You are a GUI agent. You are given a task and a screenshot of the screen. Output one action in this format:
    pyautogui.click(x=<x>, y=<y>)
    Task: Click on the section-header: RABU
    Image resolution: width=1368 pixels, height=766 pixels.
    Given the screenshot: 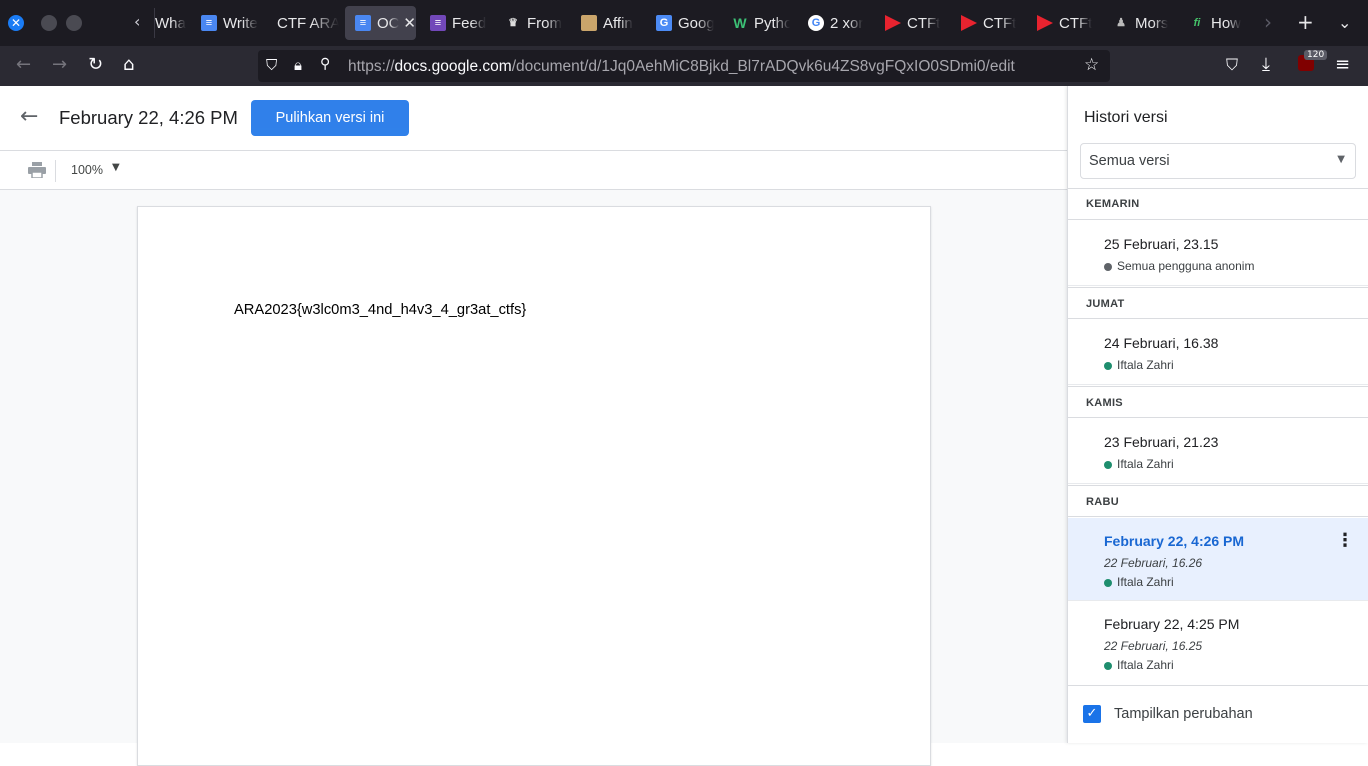 What is the action you would take?
    pyautogui.click(x=1218, y=501)
    